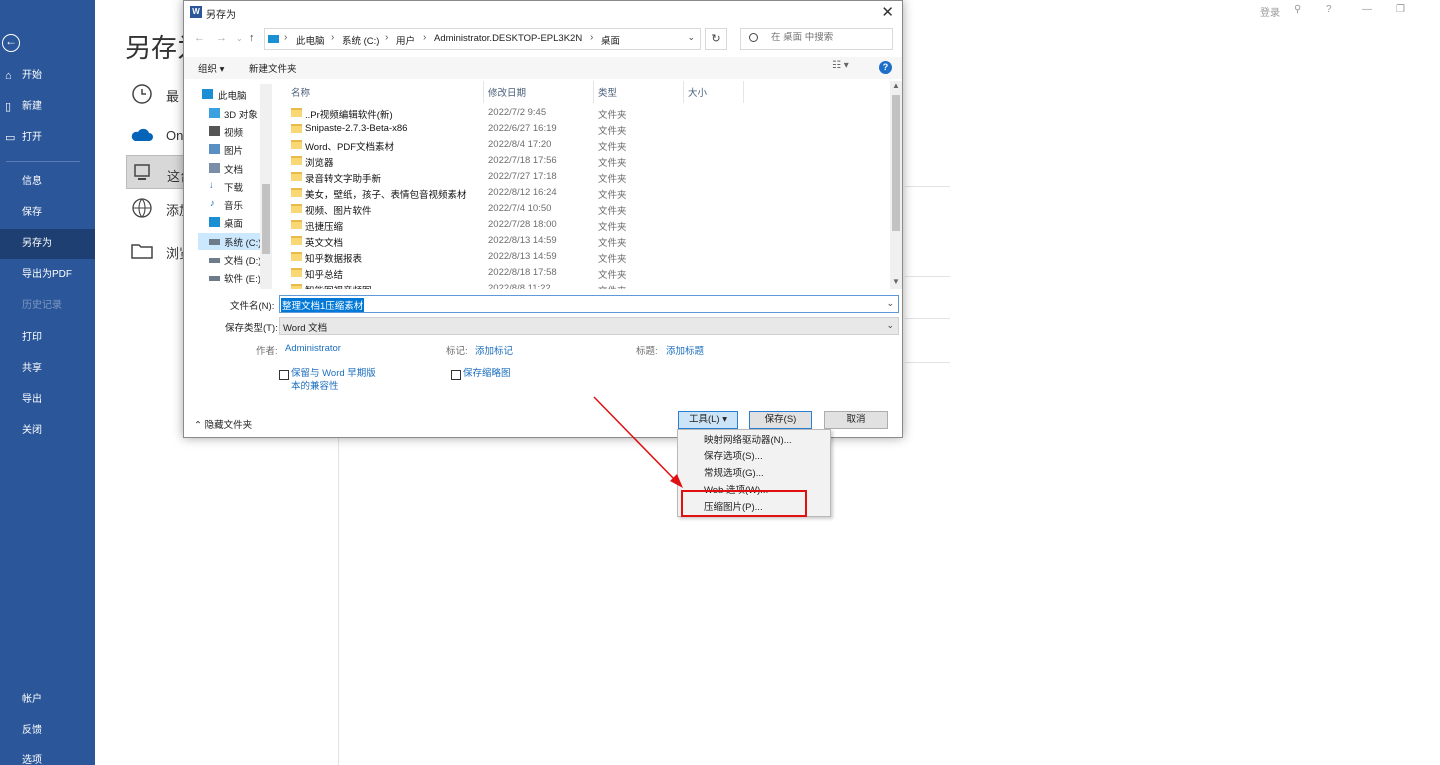 Image resolution: width=1440 pixels, height=765 pixels. I want to click on new-folder-button: 新建文件夹, so click(273, 68).